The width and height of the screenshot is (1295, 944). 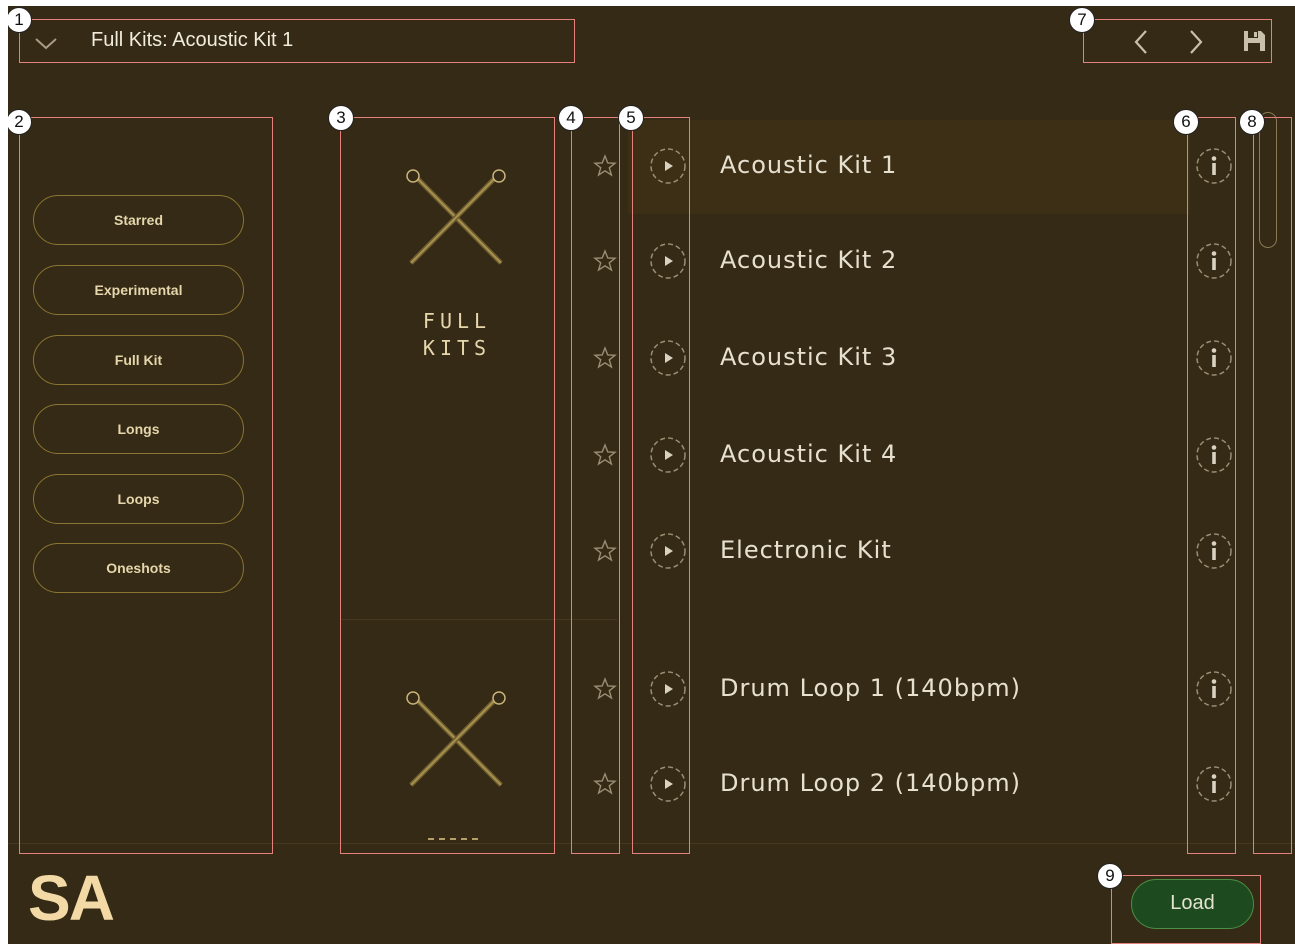 I want to click on annotation-badge-9: 9, so click(x=1110, y=876).